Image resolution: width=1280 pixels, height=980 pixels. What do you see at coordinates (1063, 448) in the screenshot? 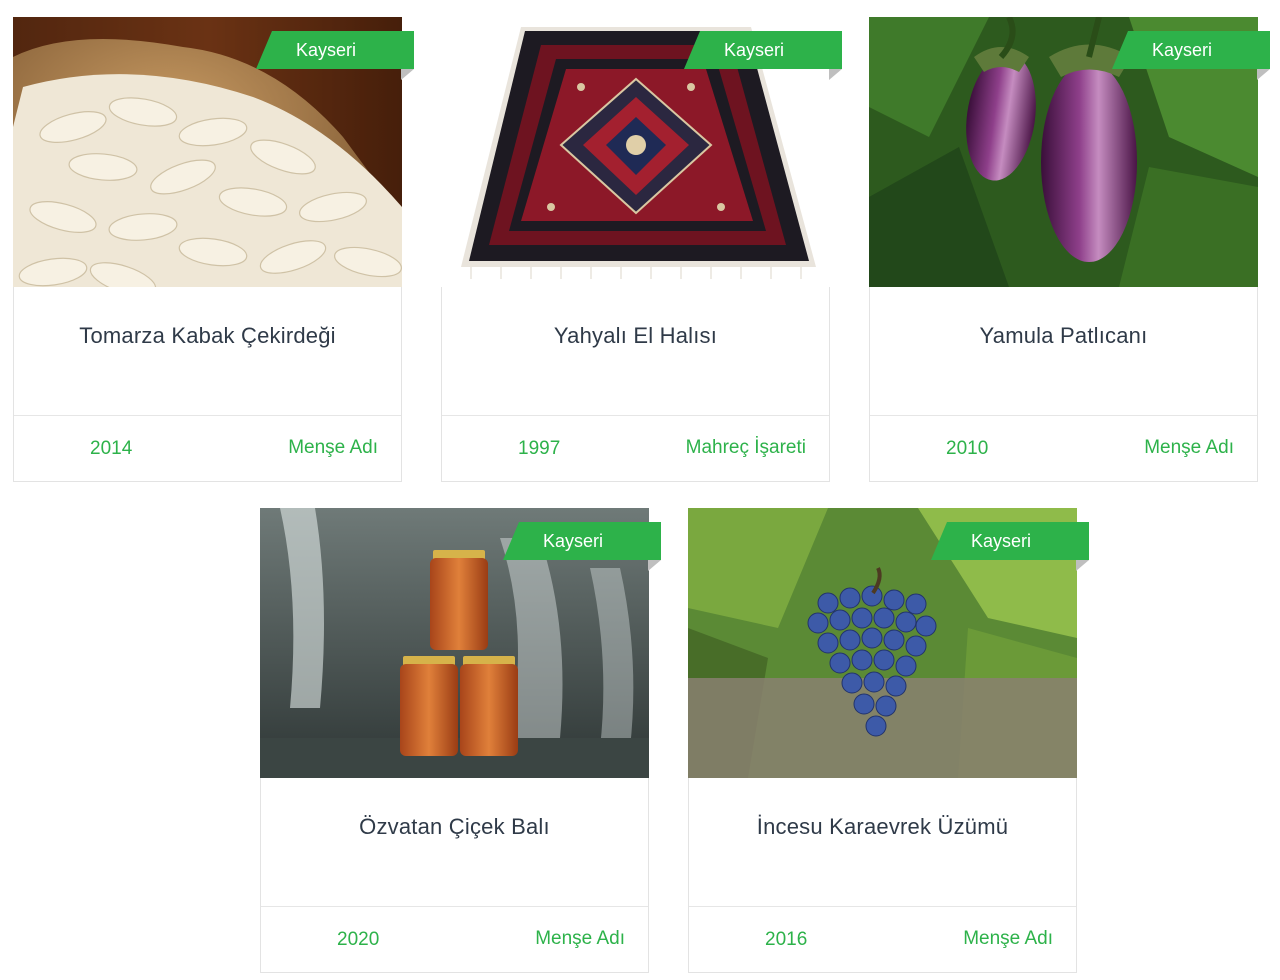
I see `card-footer: 2010 Menşe Adı` at bounding box center [1063, 448].